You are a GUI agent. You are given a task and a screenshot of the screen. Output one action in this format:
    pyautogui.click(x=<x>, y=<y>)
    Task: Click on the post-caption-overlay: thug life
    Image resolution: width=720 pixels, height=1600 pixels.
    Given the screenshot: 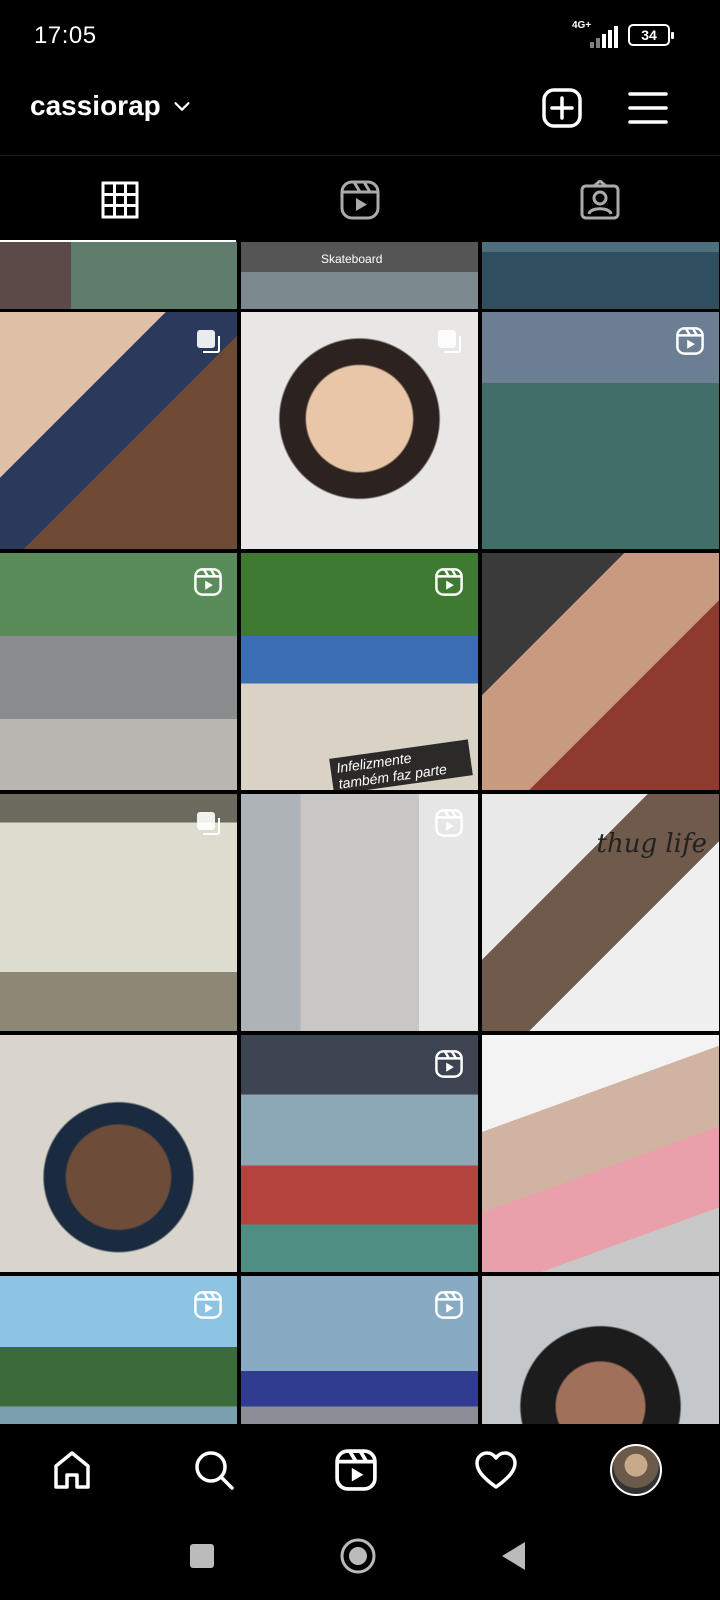 What is the action you would take?
    pyautogui.click(x=652, y=844)
    